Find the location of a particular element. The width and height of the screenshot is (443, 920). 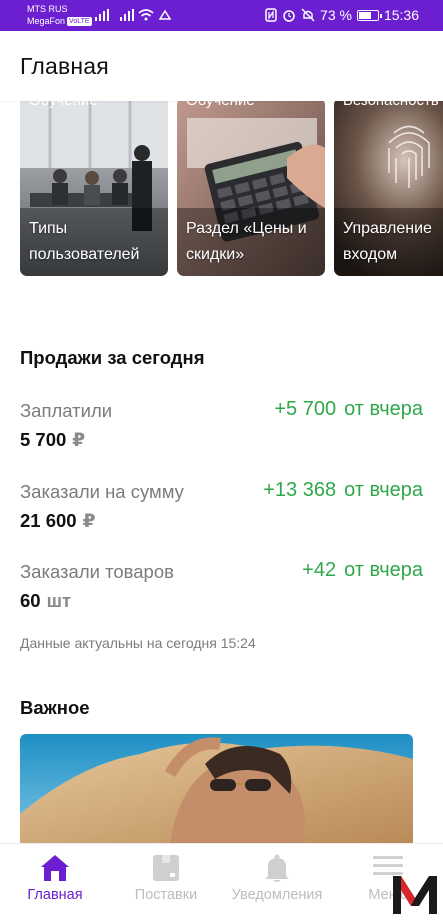

row-delta: +5 700 от вчера is located at coordinates (348, 409).